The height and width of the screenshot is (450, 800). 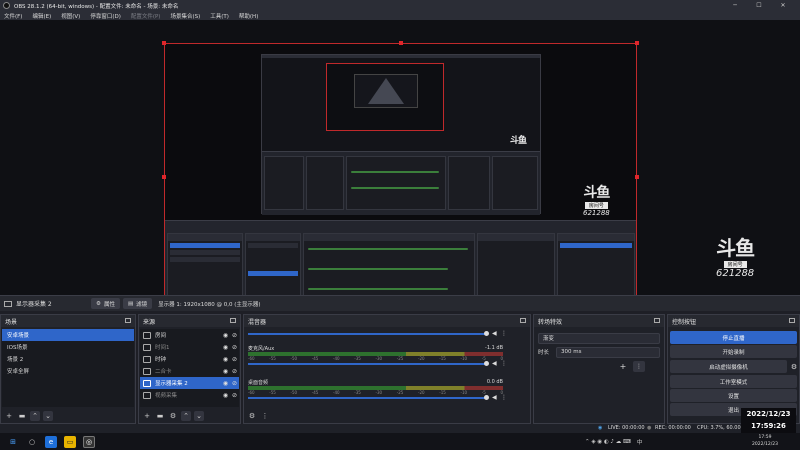 I want to click on scene-item: 场景 2, so click(x=68, y=359).